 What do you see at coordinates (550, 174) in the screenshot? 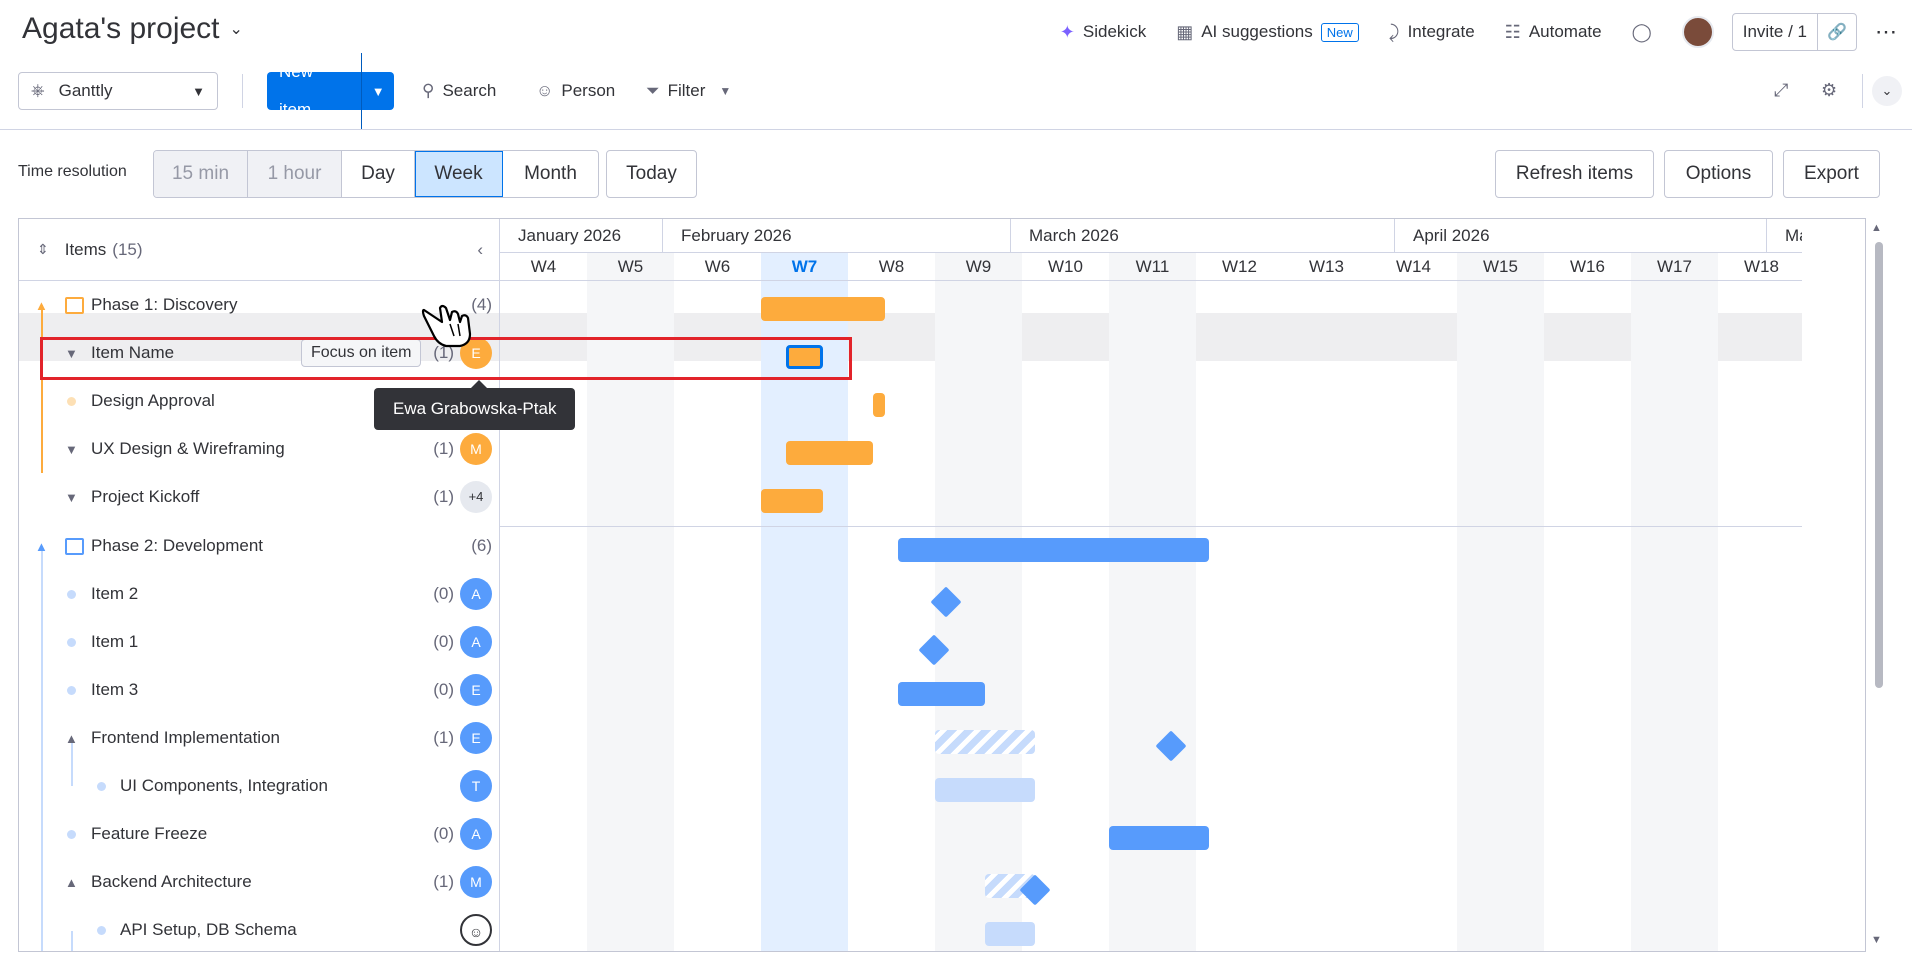
I see `resolution-month: Month` at bounding box center [550, 174].